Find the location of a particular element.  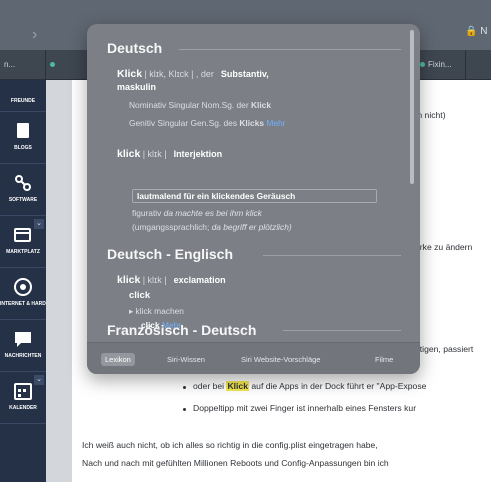

grammar-word: Klicks is located at coordinates (252, 123).